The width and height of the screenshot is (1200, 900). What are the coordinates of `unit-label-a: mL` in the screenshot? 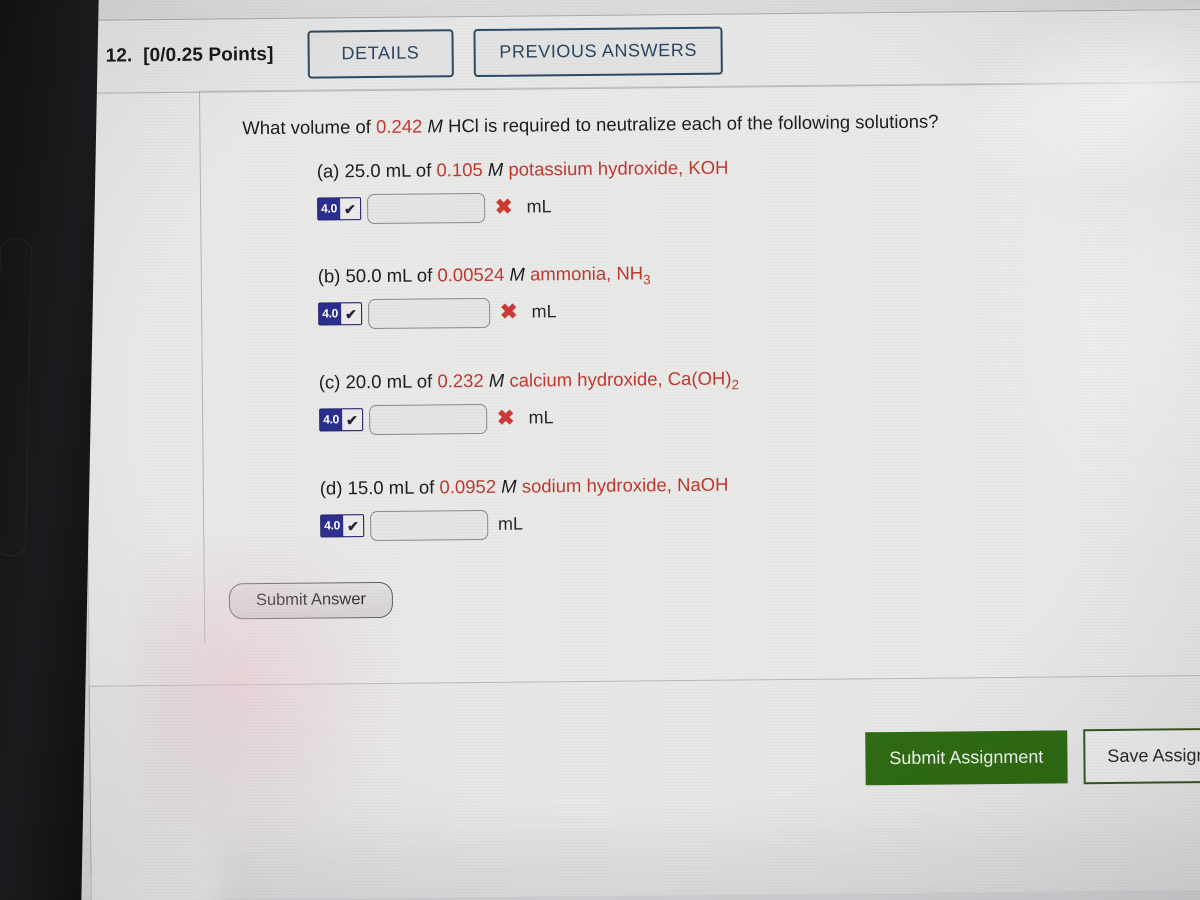 It's located at (539, 206).